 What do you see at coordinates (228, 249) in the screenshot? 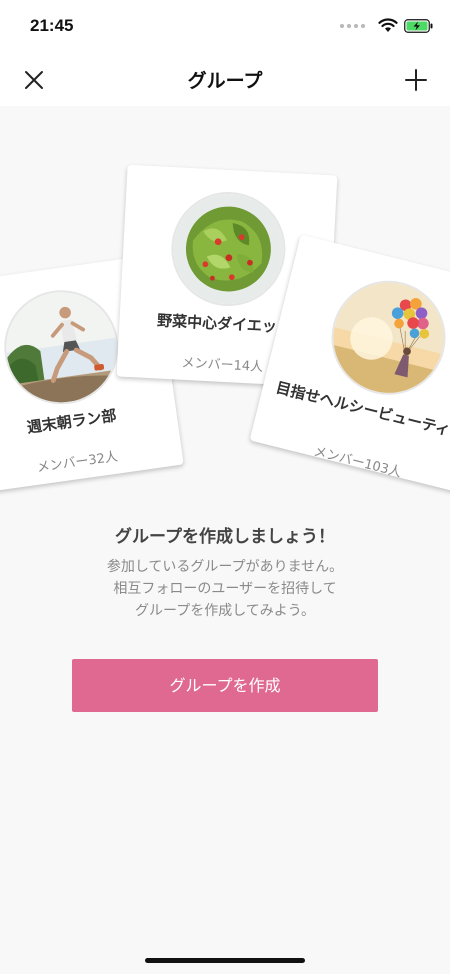
I see `salad-photo` at bounding box center [228, 249].